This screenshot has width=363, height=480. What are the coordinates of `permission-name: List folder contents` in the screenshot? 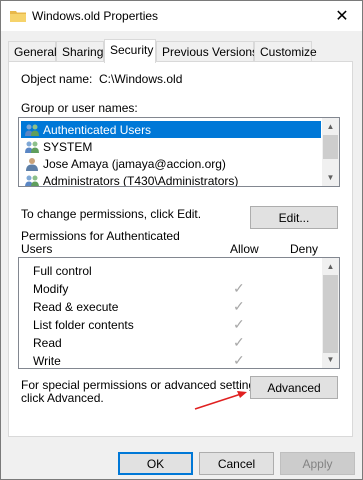 It's located at (83, 325).